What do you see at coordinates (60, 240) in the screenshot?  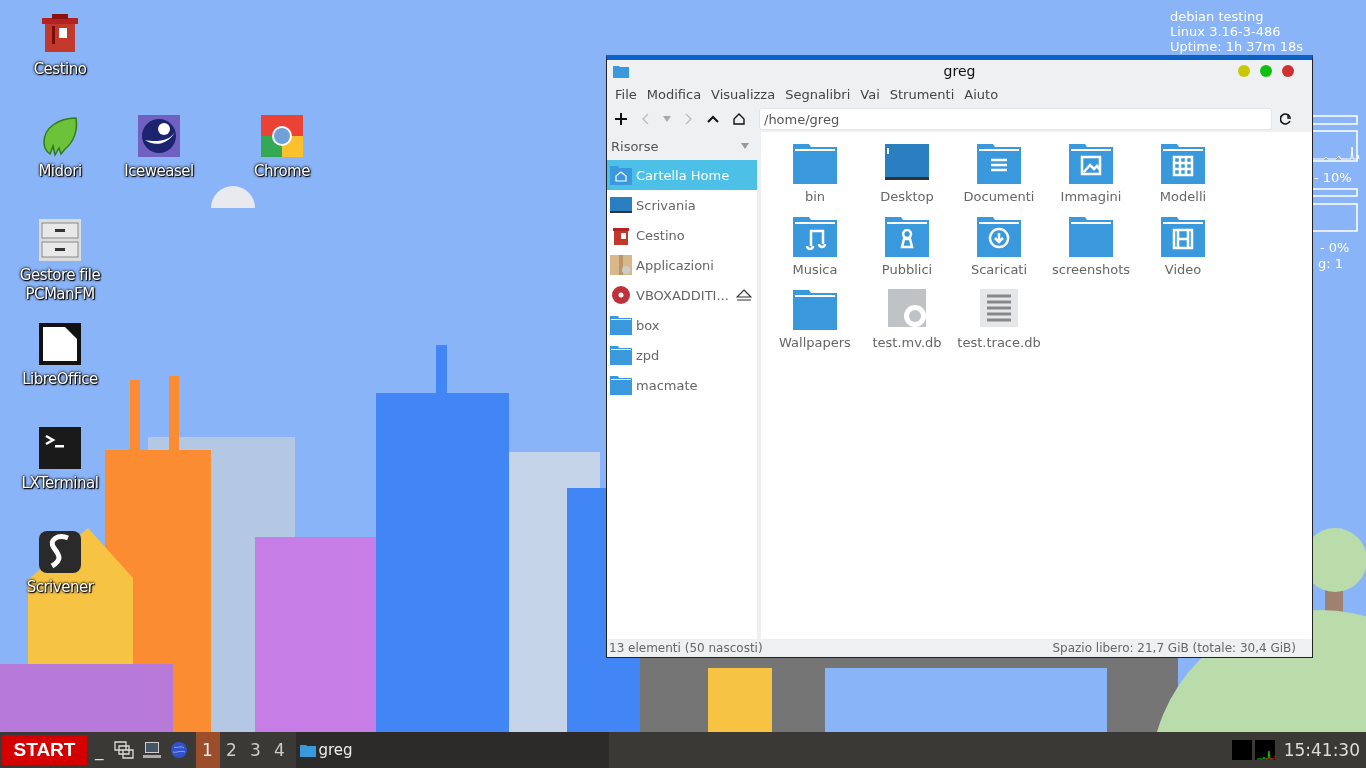 I see `cabinet-icon` at bounding box center [60, 240].